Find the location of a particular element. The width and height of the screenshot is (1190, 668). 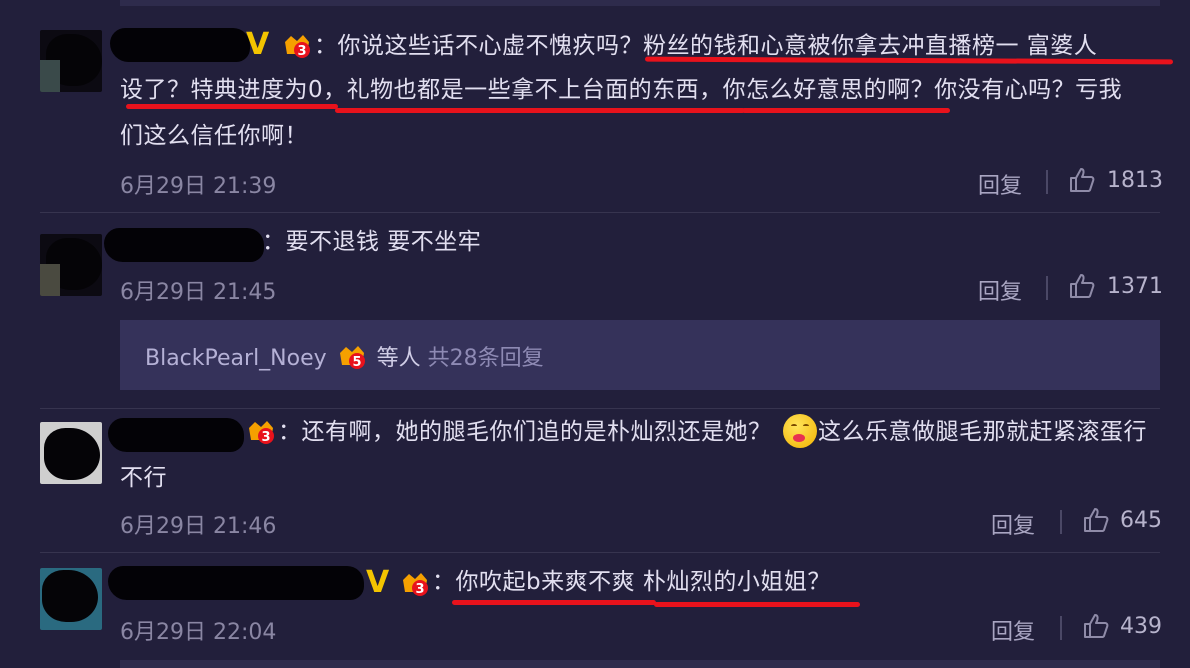

level-crown-icon: 5 is located at coordinates (352, 358).